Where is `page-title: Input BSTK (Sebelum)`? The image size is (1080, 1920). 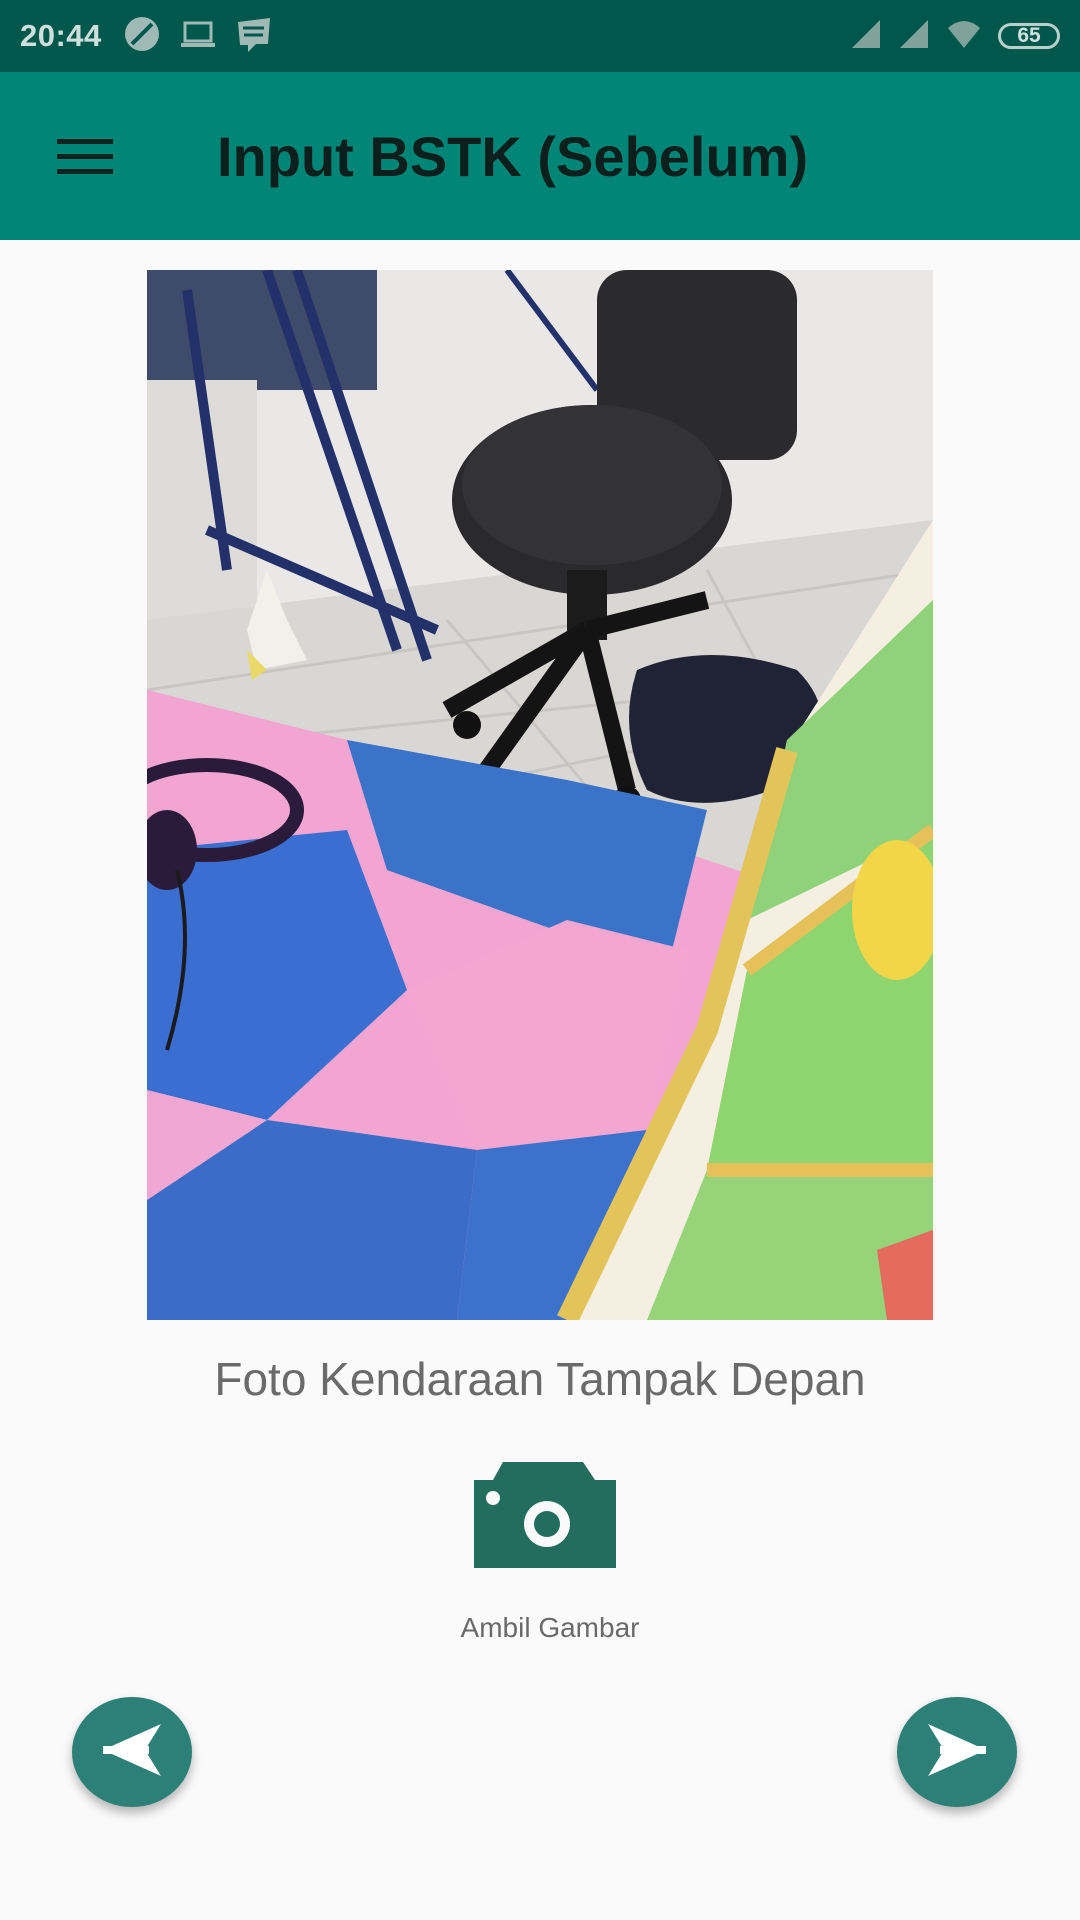 page-title: Input BSTK (Sebelum) is located at coordinates (513, 156).